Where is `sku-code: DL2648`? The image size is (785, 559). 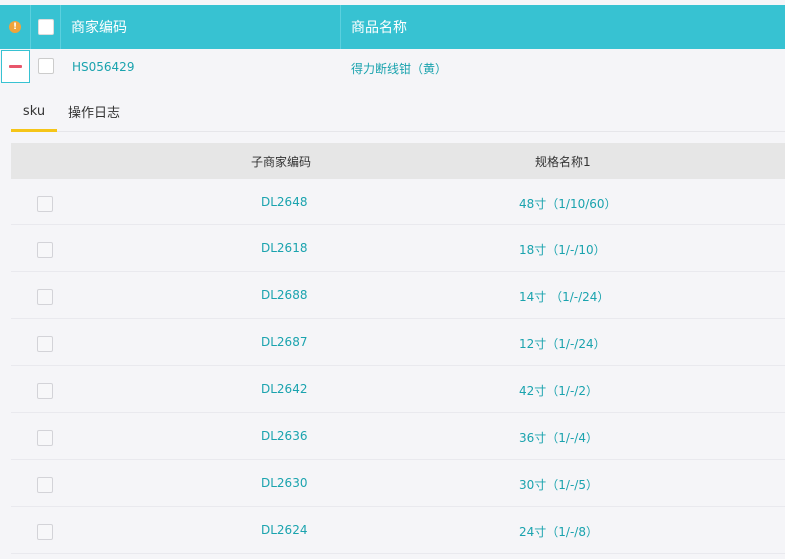 sku-code: DL2648 is located at coordinates (284, 202).